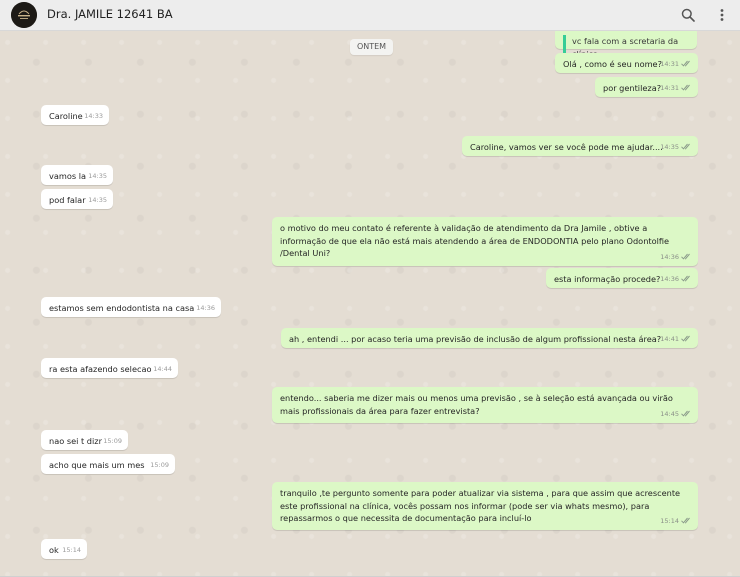 The width and height of the screenshot is (740, 577). What do you see at coordinates (626, 45) in the screenshot?
I see `message-outgoing: vc fala com a scretaria da clínica` at bounding box center [626, 45].